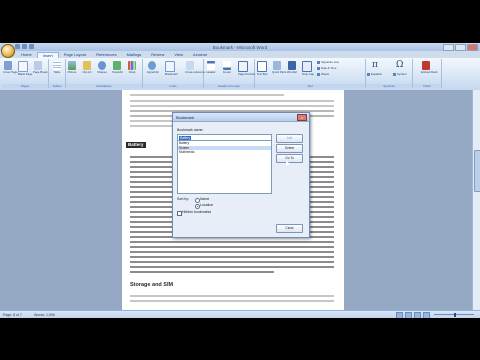 The width and height of the screenshot is (480, 360). I want to click on bookmark-icon, so click(170, 66).